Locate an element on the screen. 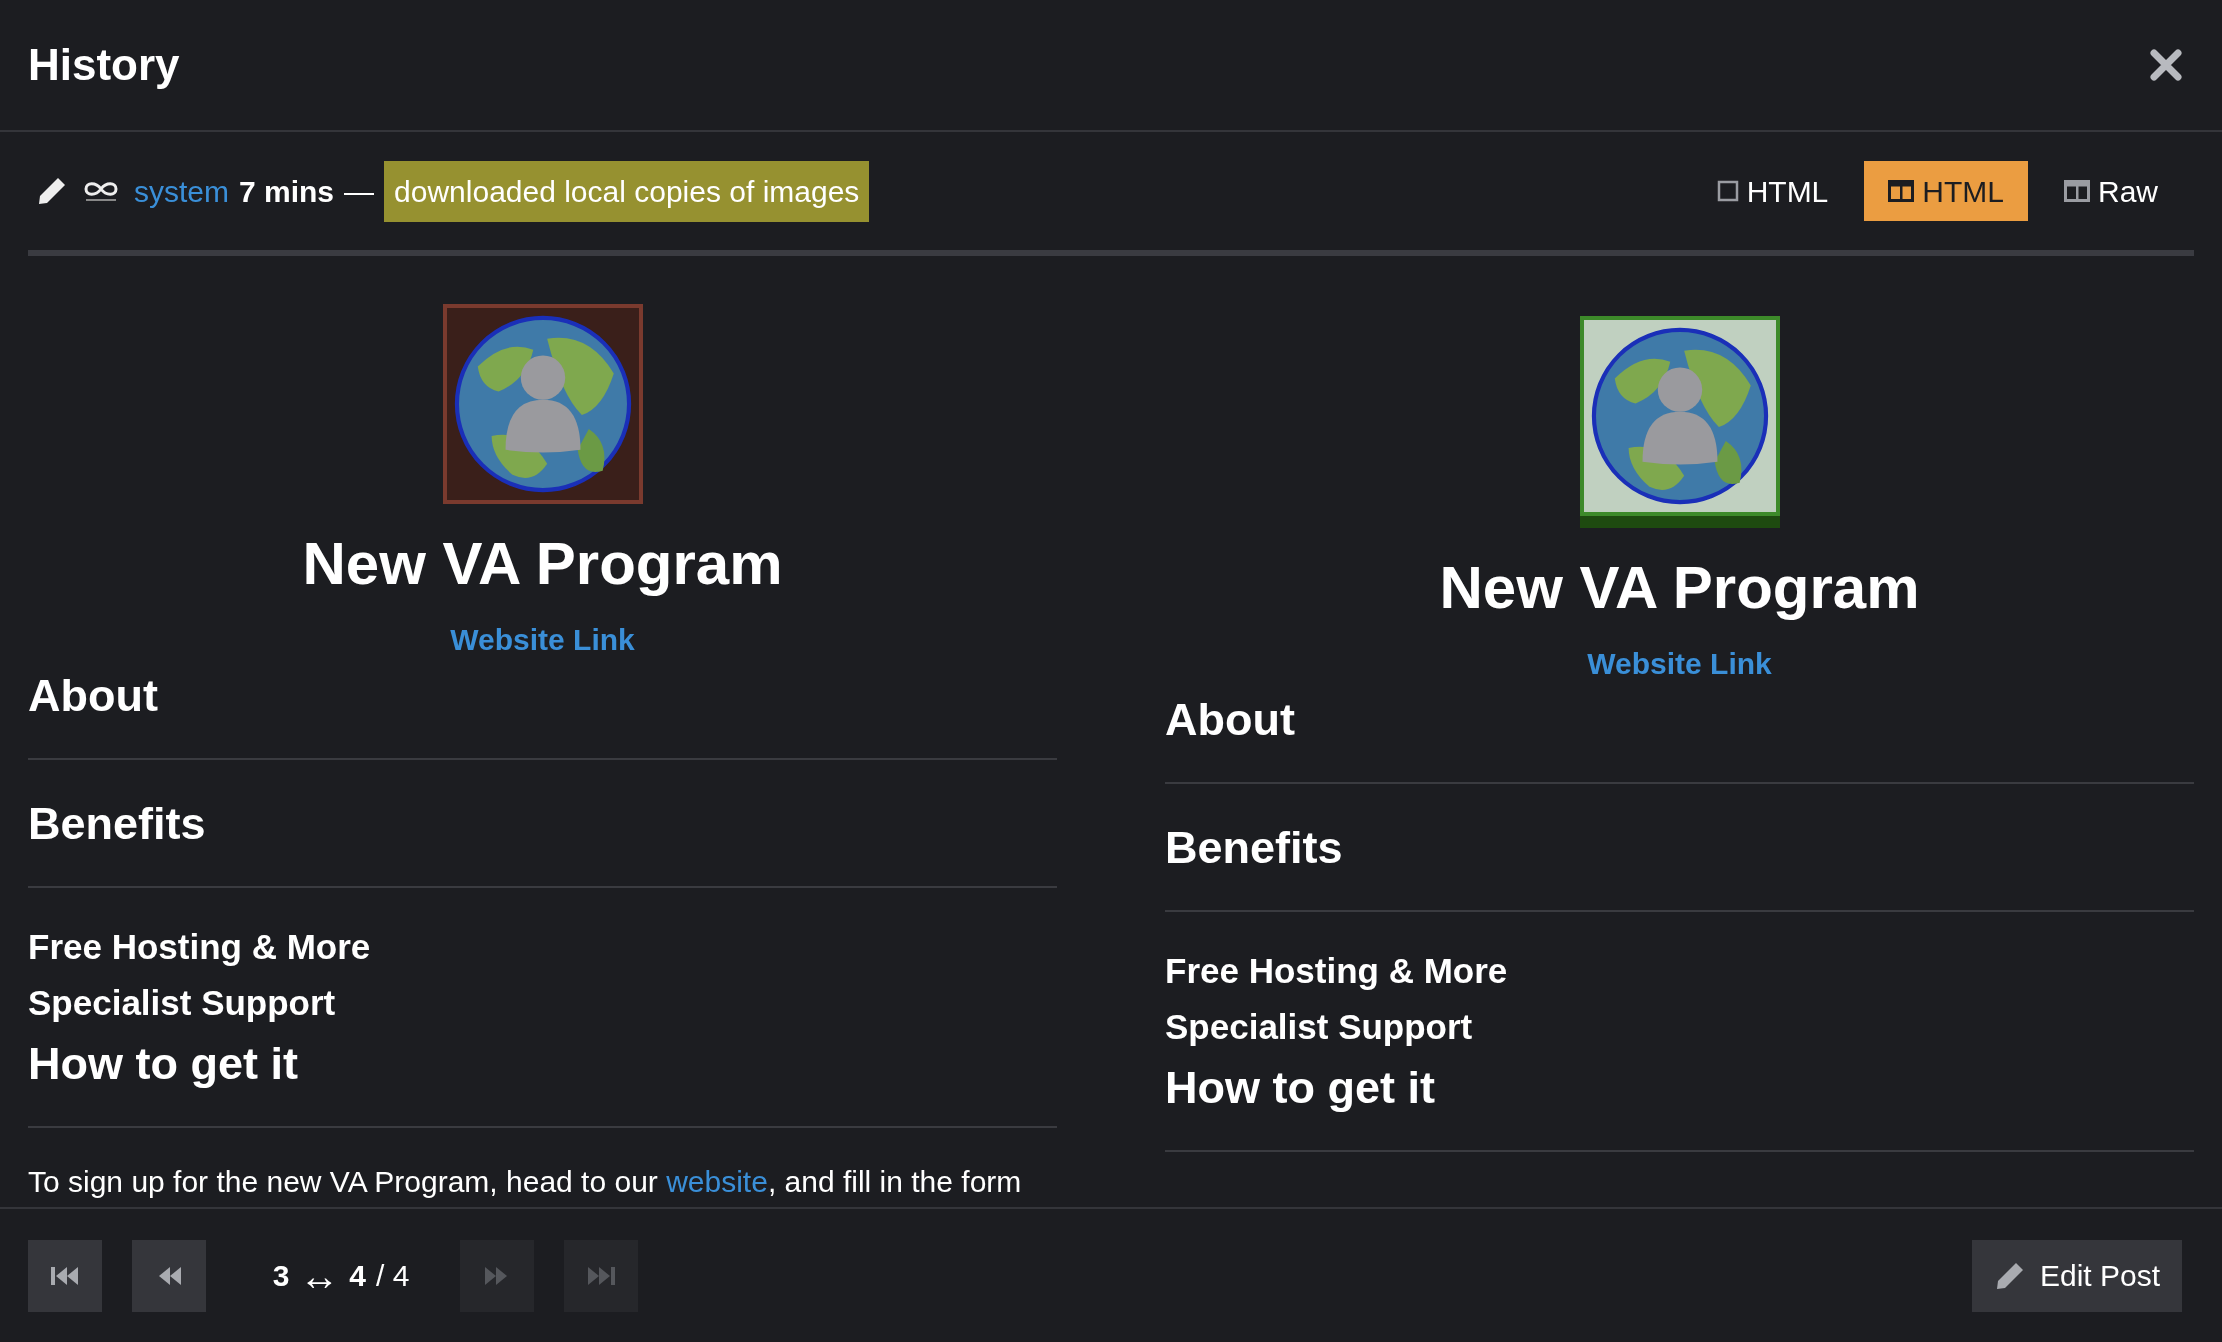  view-mode-tab: Raw is located at coordinates (2111, 191).